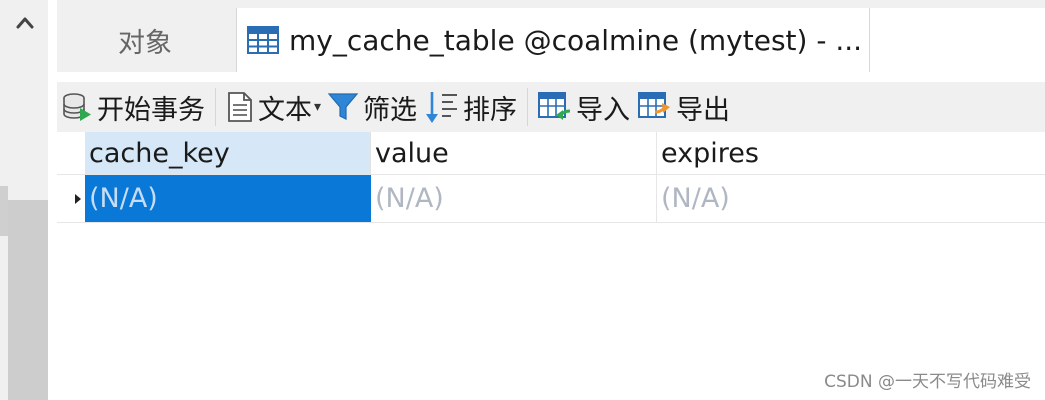 Image resolution: width=1045 pixels, height=400 pixels. Describe the element at coordinates (77, 107) in the screenshot. I see `database-transaction-icon` at that location.